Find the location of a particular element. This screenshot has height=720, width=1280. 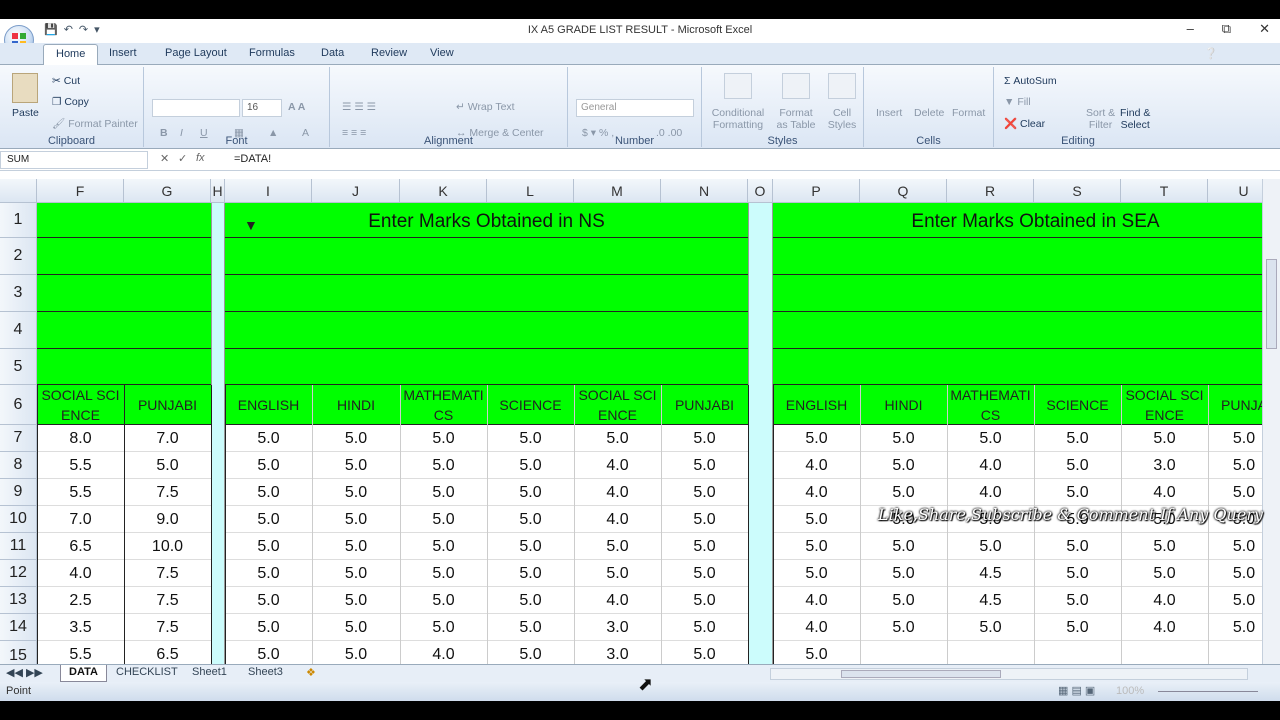

grow-font-icon: A A is located at coordinates (296, 107).